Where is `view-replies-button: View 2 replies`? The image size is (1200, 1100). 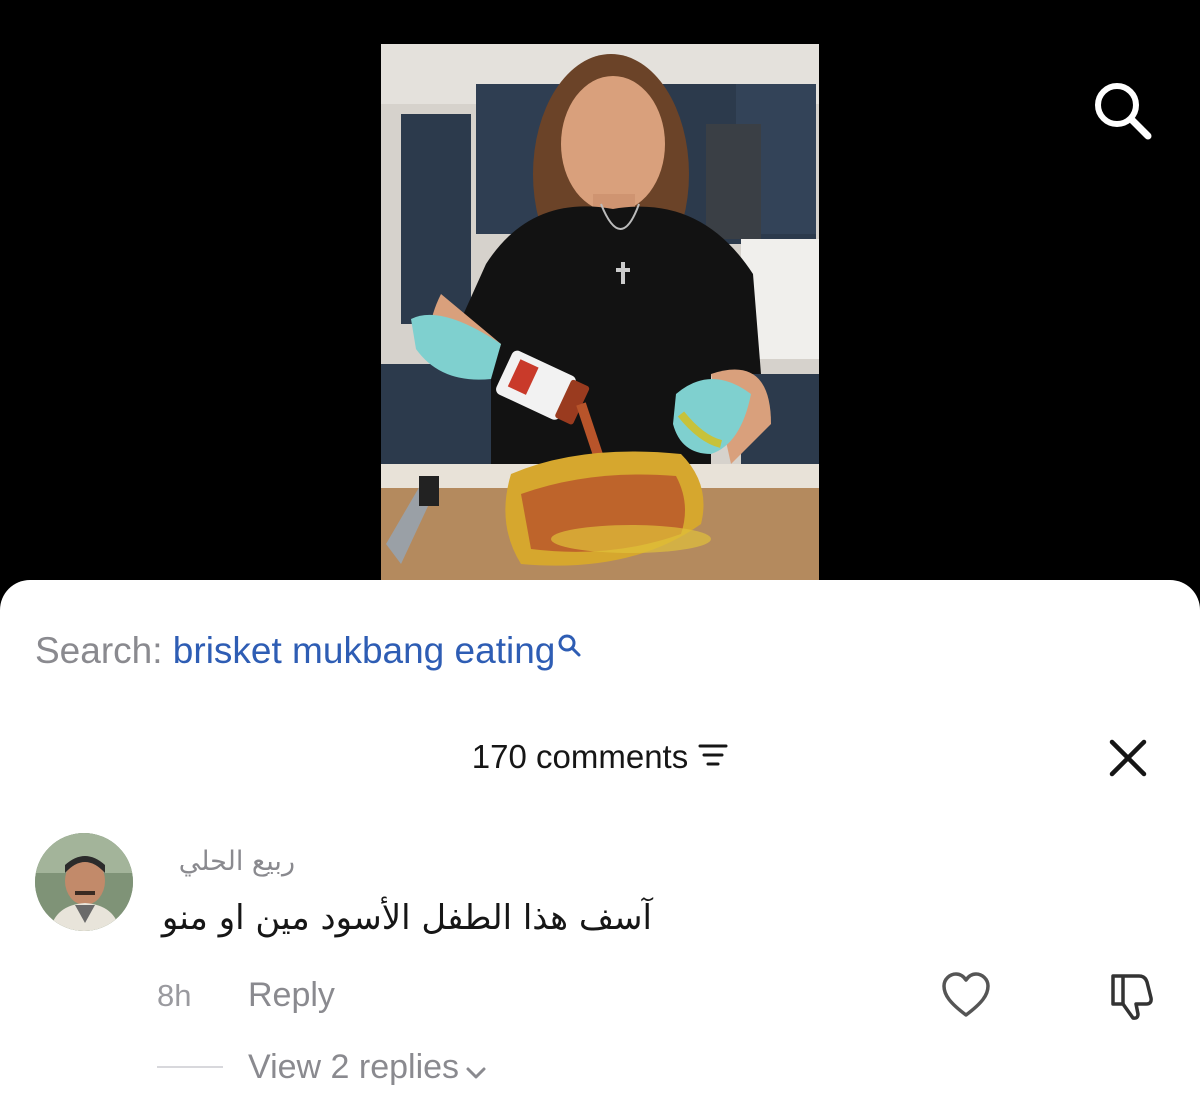 view-replies-button: View 2 replies is located at coordinates (367, 1068).